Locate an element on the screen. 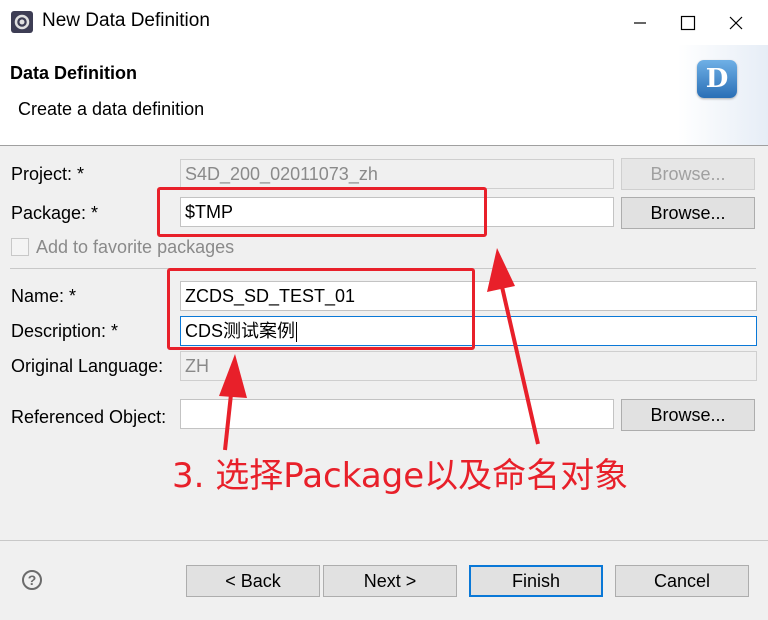  arrow-to-package-line is located at coordinates (519, 361).